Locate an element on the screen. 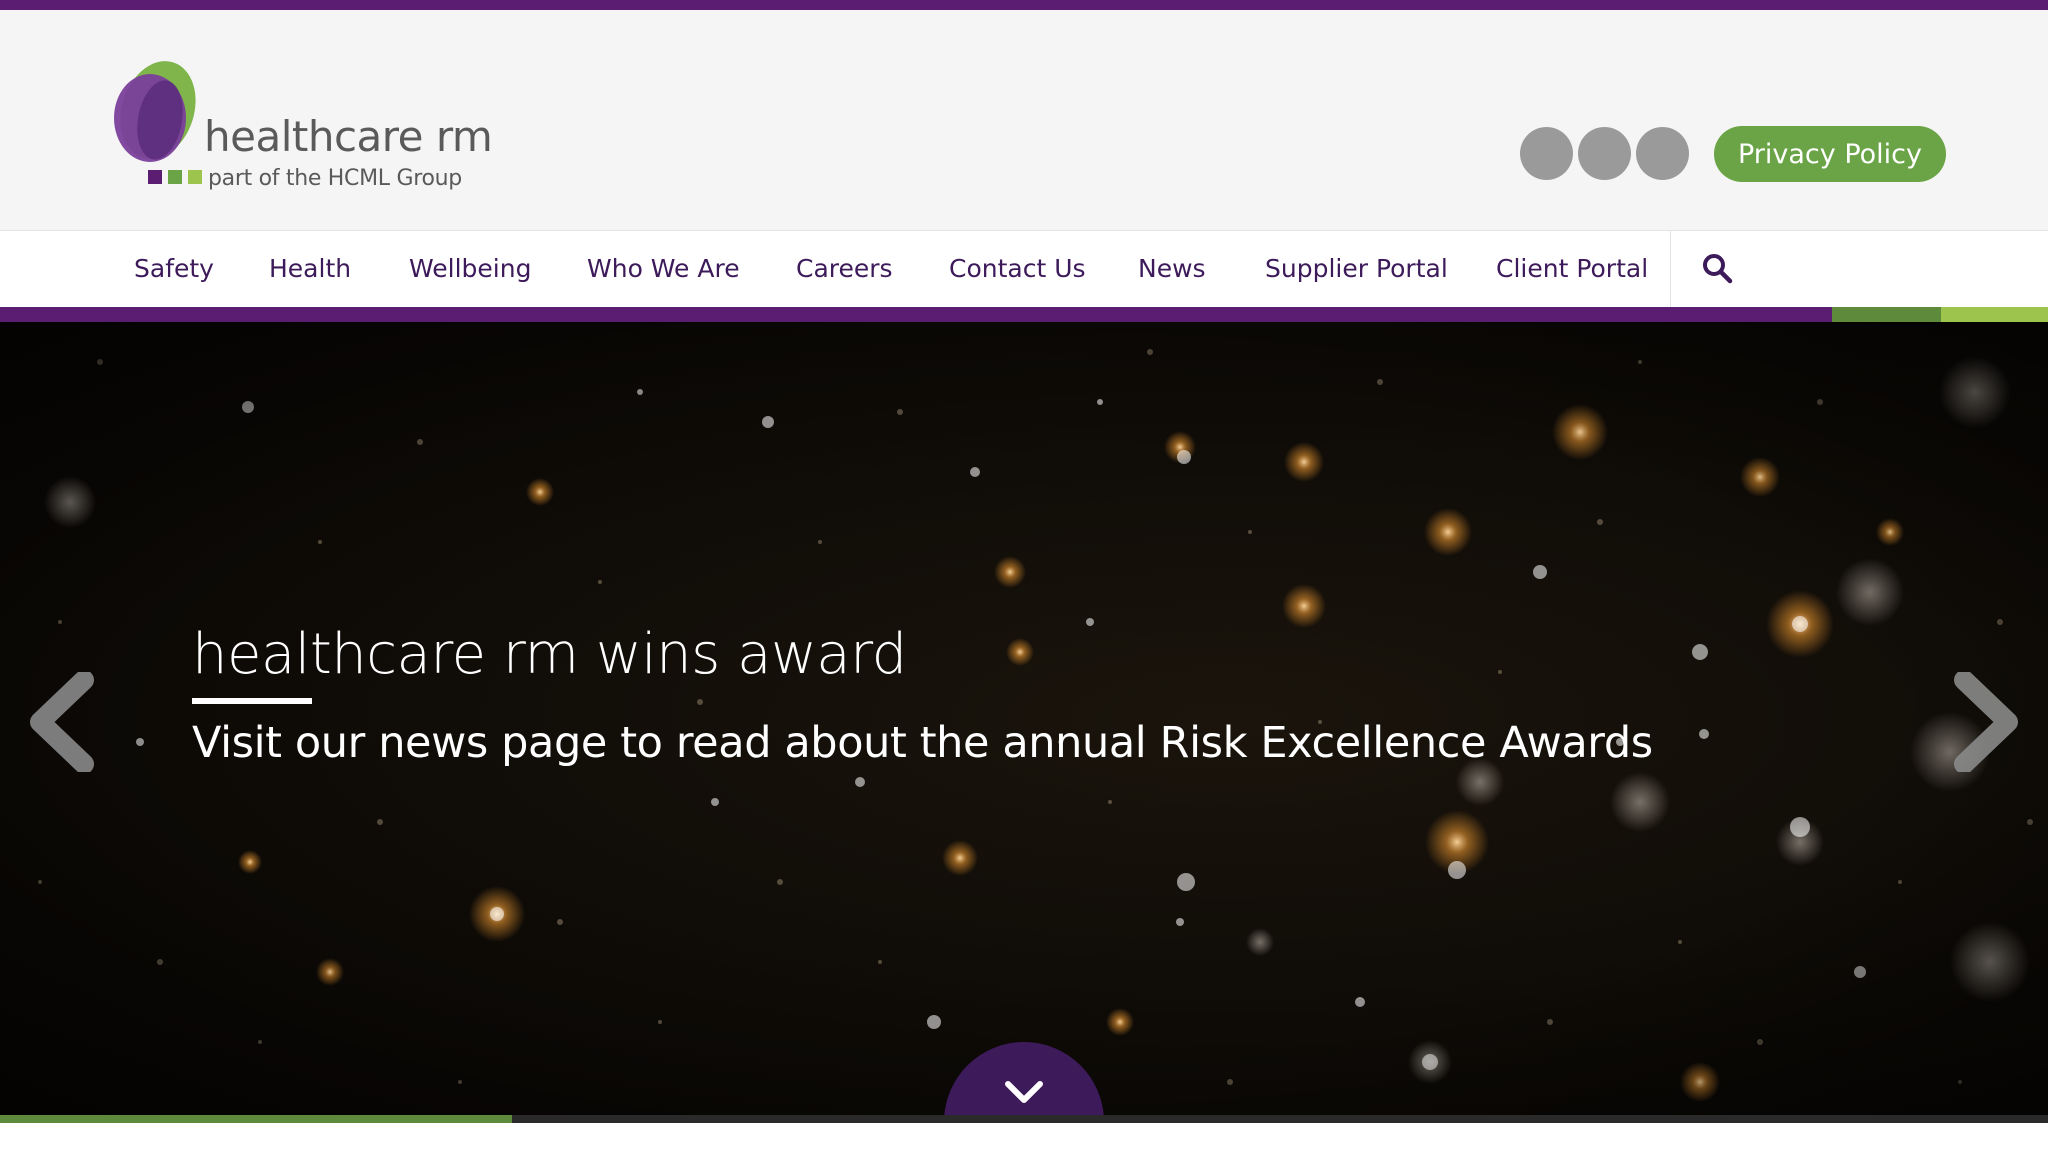 This screenshot has width=2048, height=1152. nav-item-wellbeing: Wellbeing is located at coordinates (470, 269).